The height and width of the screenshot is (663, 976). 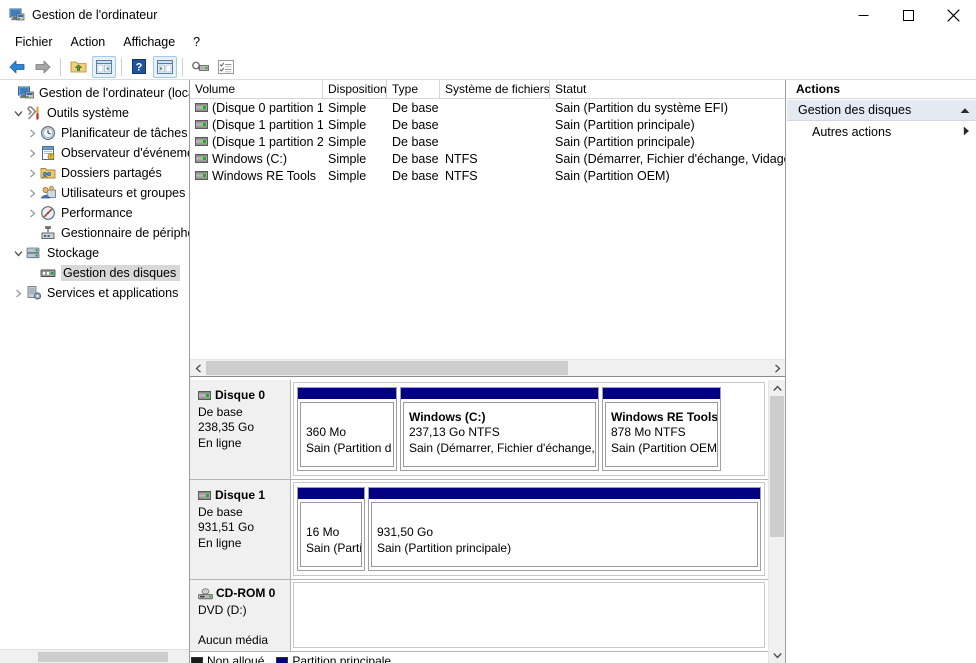 What do you see at coordinates (139, 67) in the screenshot?
I see `help-icon: ?` at bounding box center [139, 67].